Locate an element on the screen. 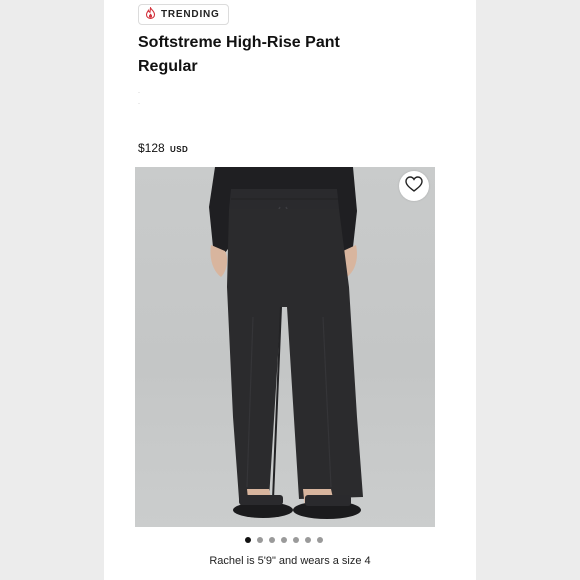  product-title: Softstreme High-Rise Pant Regular is located at coordinates (239, 54).